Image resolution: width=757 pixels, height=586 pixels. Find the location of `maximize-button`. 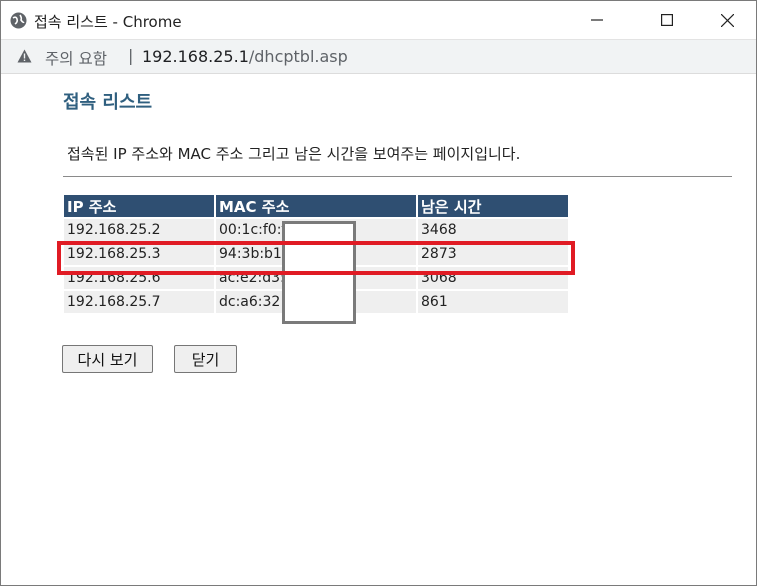

maximize-button is located at coordinates (667, 20).